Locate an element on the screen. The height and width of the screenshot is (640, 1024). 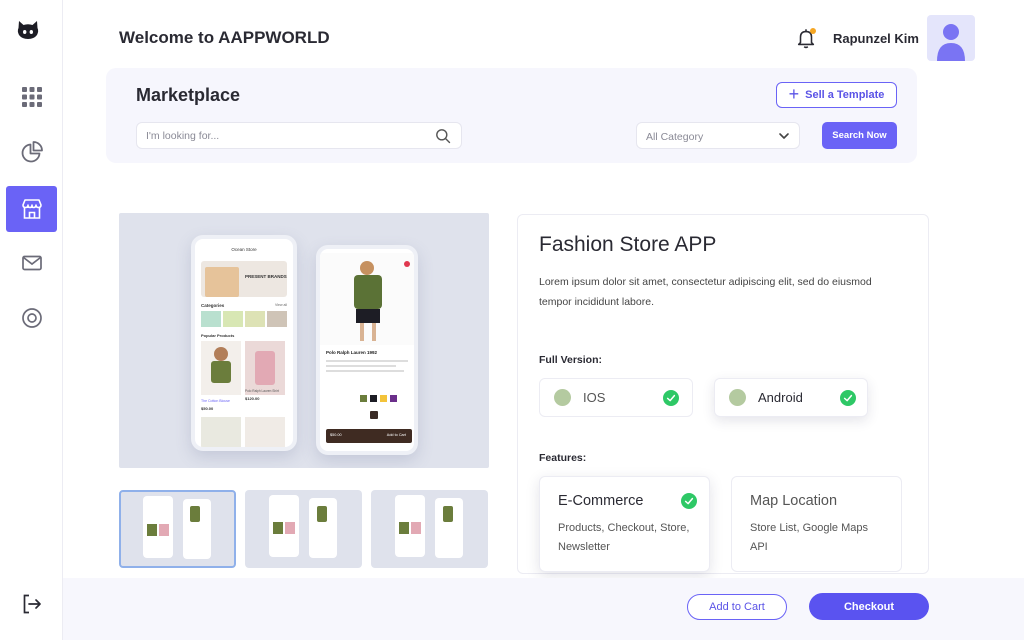
feature-title: Map Location is located at coordinates (794, 501).